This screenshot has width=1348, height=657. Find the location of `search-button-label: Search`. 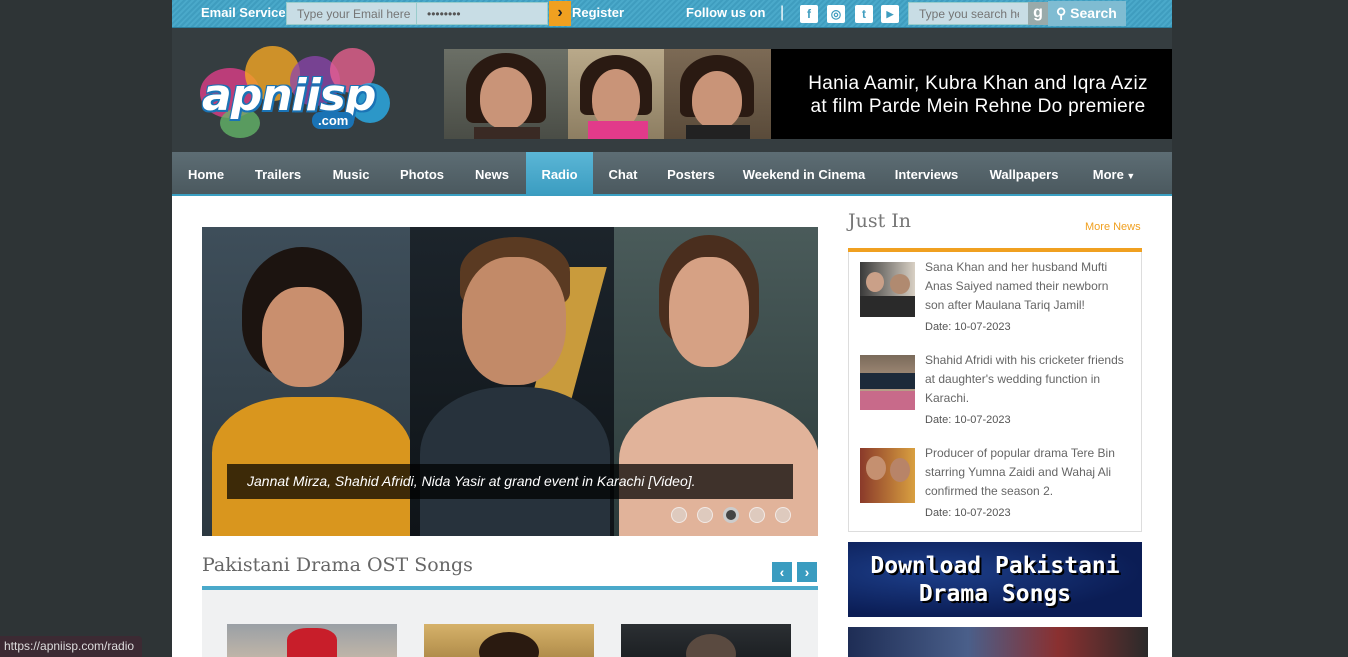

search-button-label: Search is located at coordinates (1093, 13).